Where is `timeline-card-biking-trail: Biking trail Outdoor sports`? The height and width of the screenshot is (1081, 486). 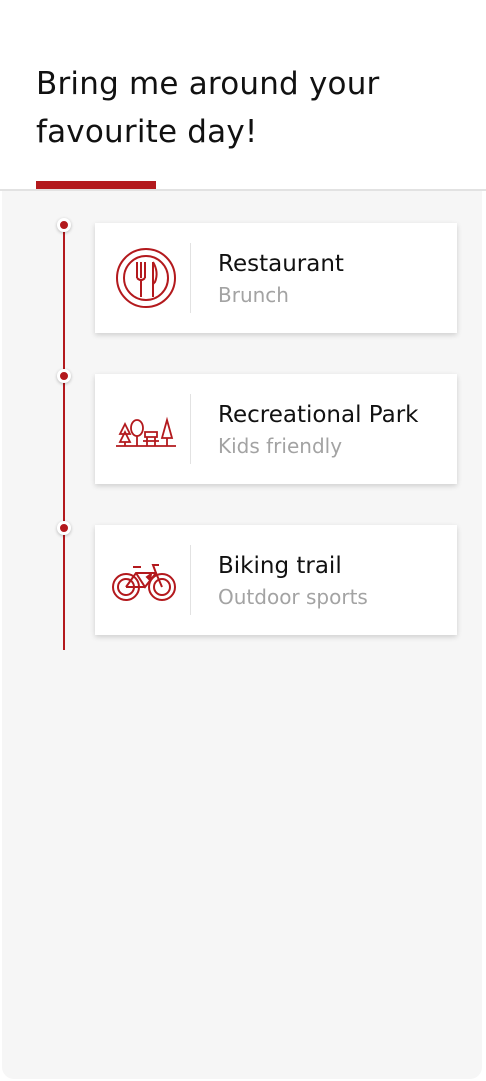 timeline-card-biking-trail: Biking trail Outdoor sports is located at coordinates (276, 580).